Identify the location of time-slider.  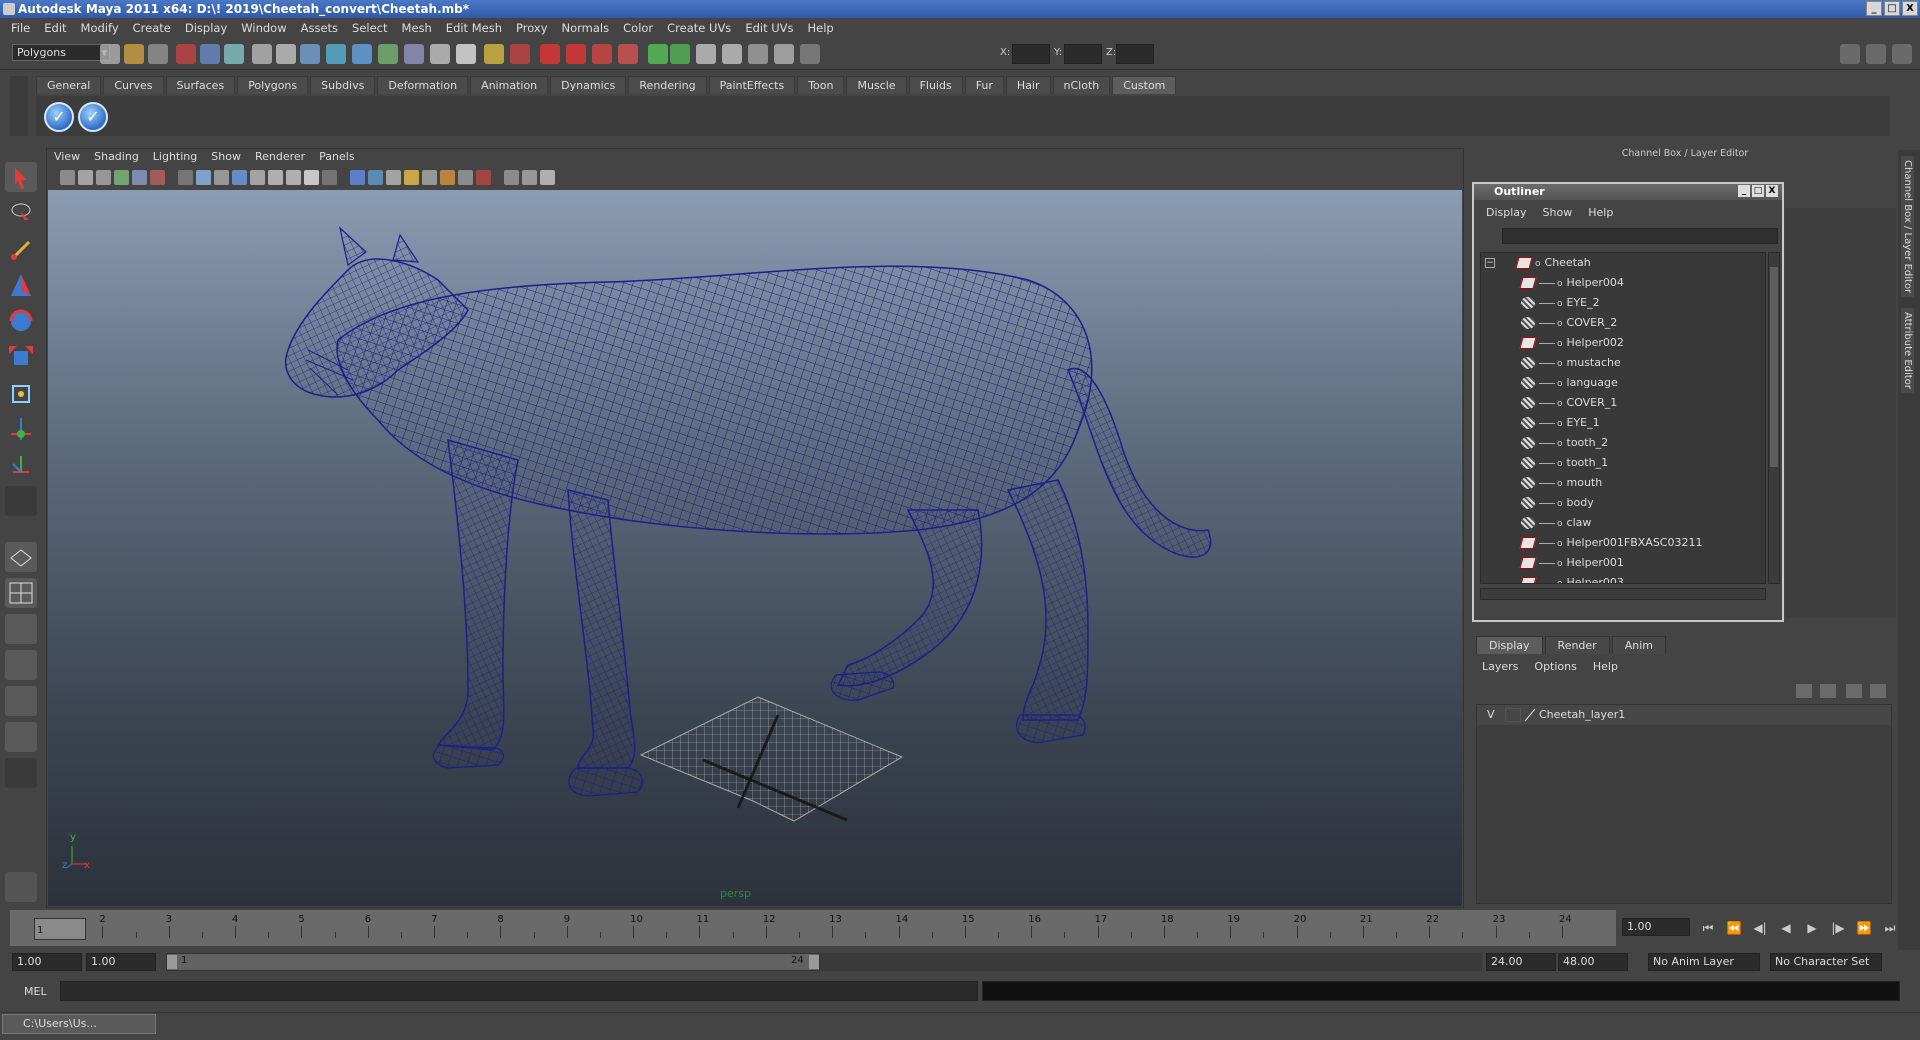
(813, 928).